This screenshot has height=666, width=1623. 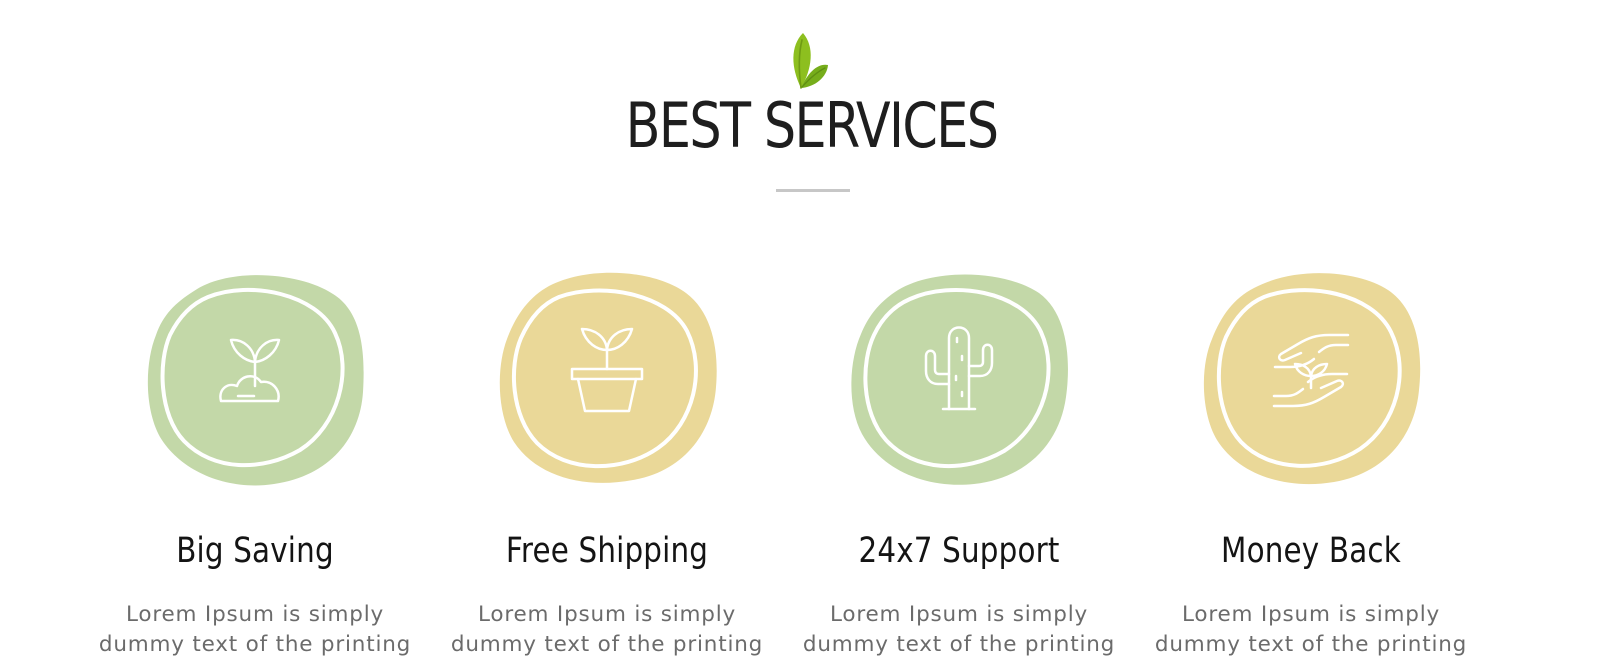 What do you see at coordinates (1311, 551) in the screenshot?
I see `service-title: Money Back` at bounding box center [1311, 551].